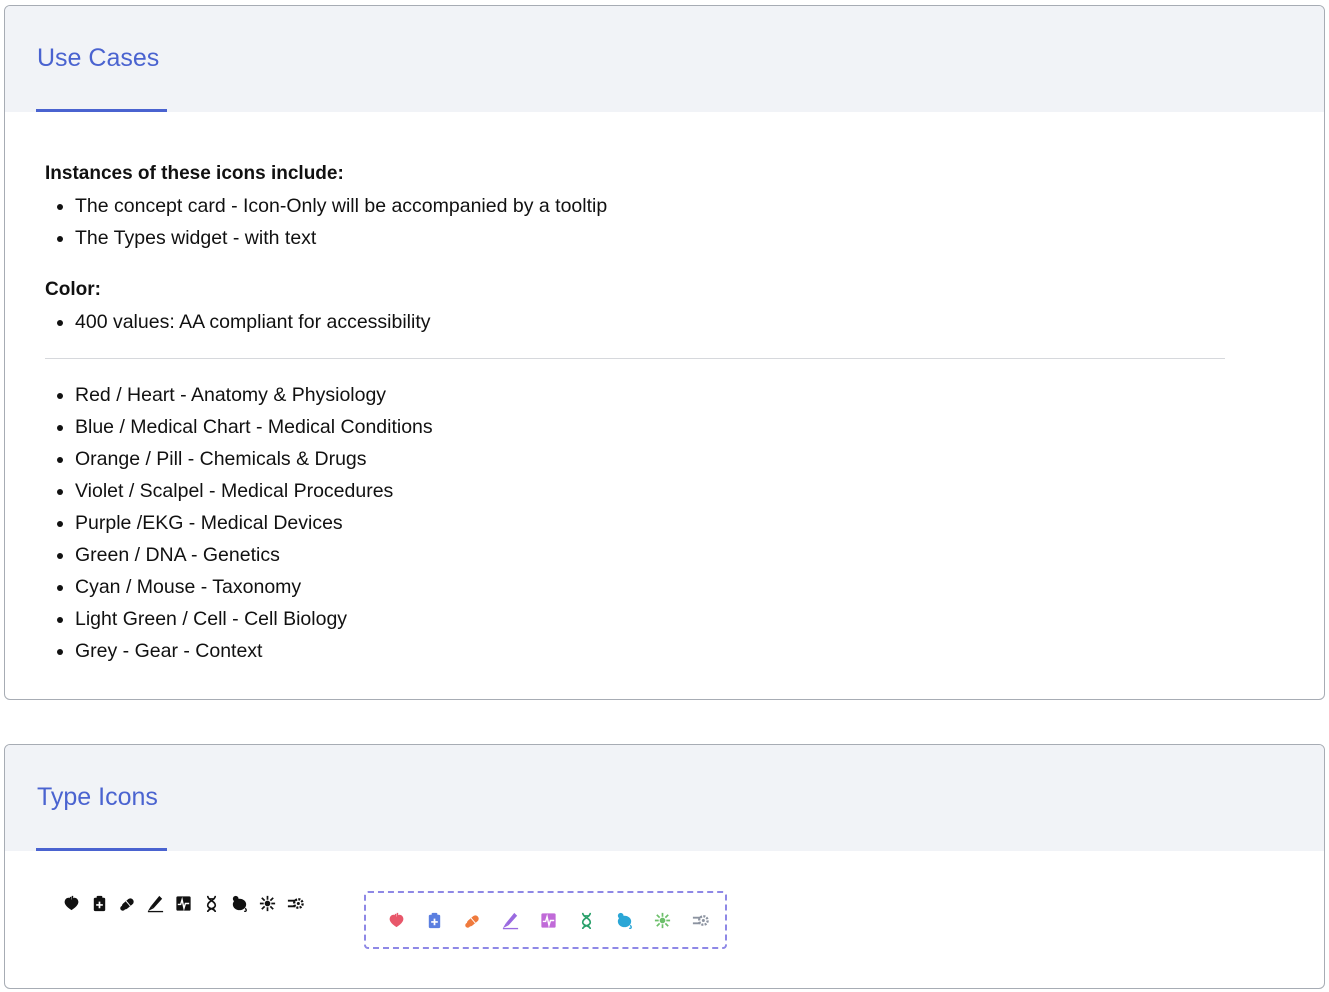 This screenshot has width=1329, height=992. I want to click on active-tab-indicator, so click(101, 849).